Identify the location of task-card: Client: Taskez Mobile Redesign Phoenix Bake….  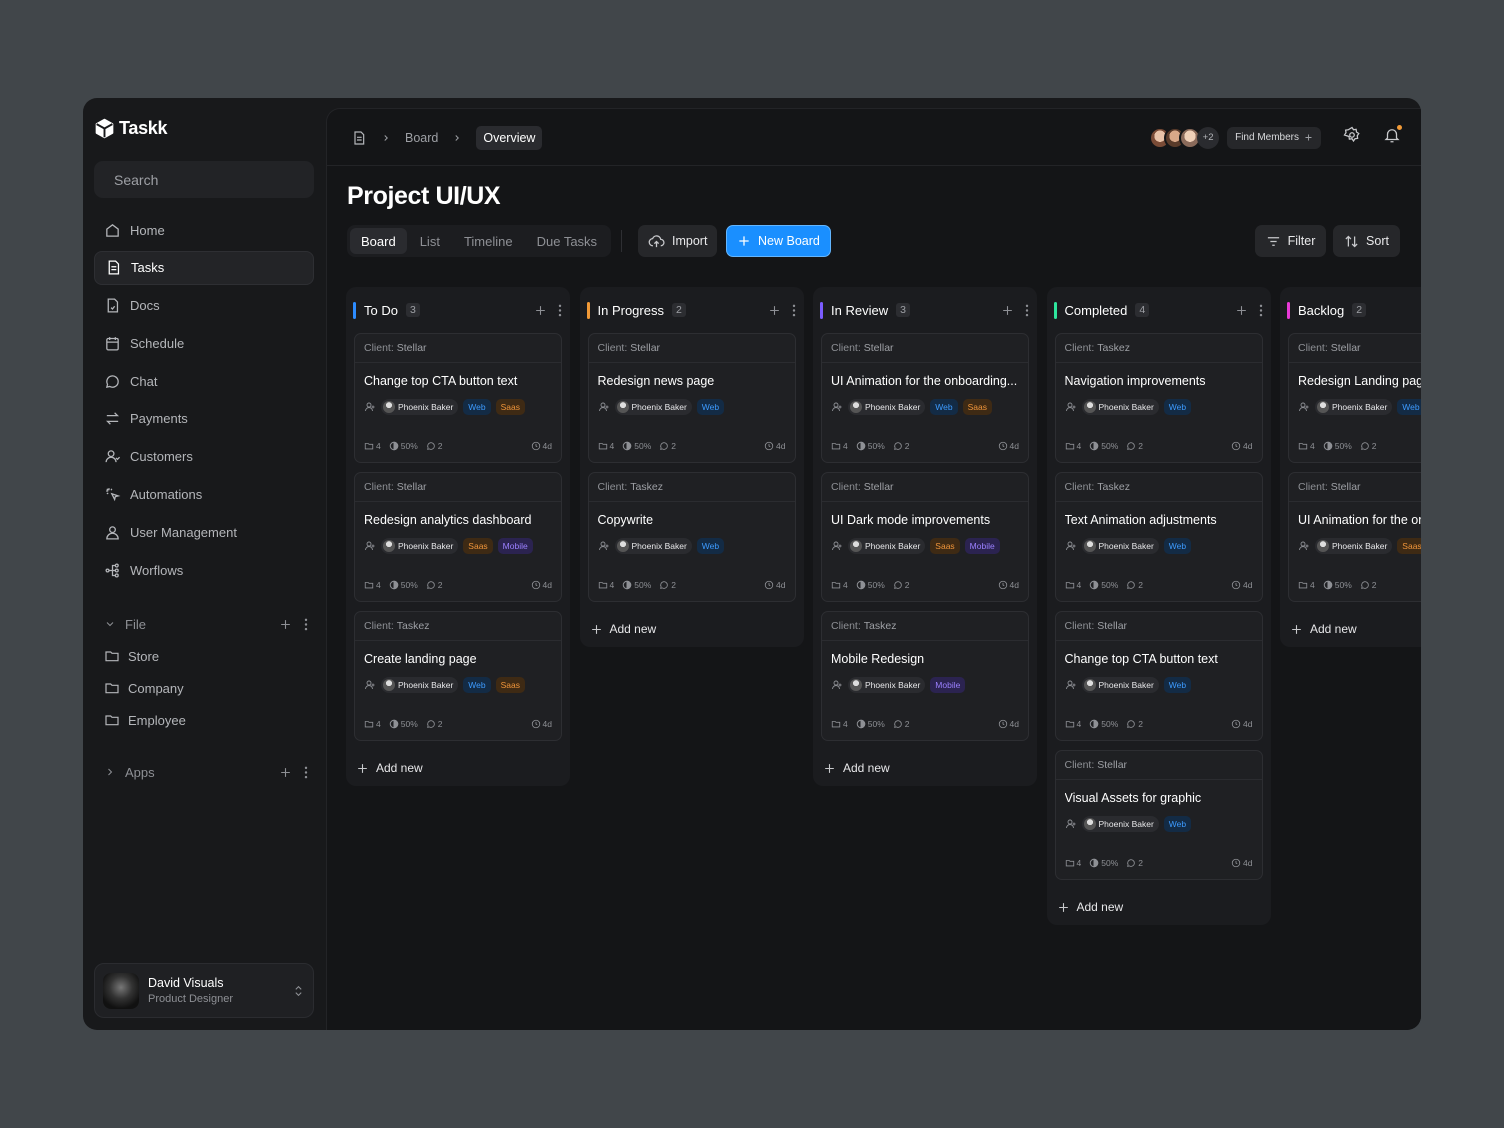
(925, 676).